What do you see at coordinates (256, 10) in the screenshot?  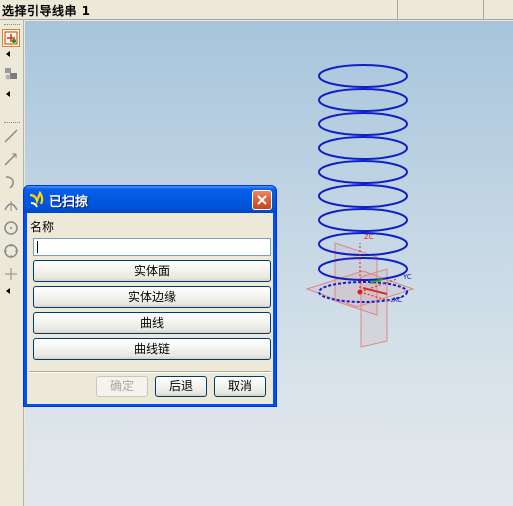 I see `cue-line: 选择引导线串 1` at bounding box center [256, 10].